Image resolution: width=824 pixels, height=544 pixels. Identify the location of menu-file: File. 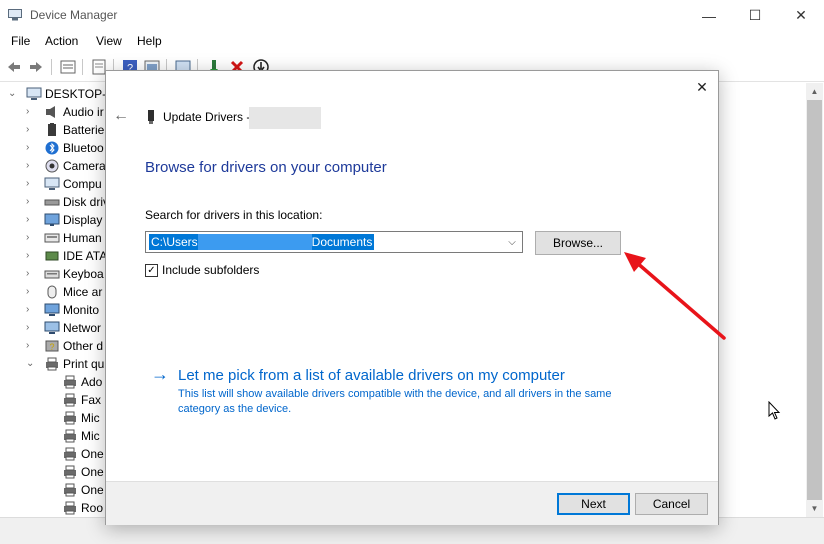
(20, 41).